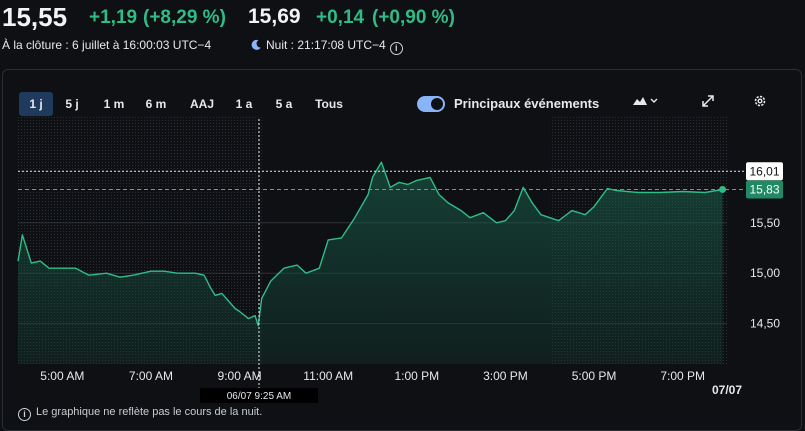  I want to click on previous-close-label: 16,01, so click(764, 171).